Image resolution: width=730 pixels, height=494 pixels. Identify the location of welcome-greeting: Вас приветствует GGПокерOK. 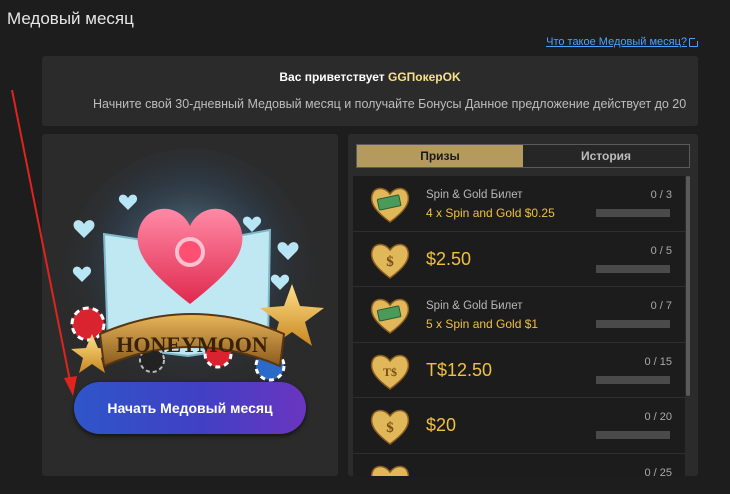
(370, 77).